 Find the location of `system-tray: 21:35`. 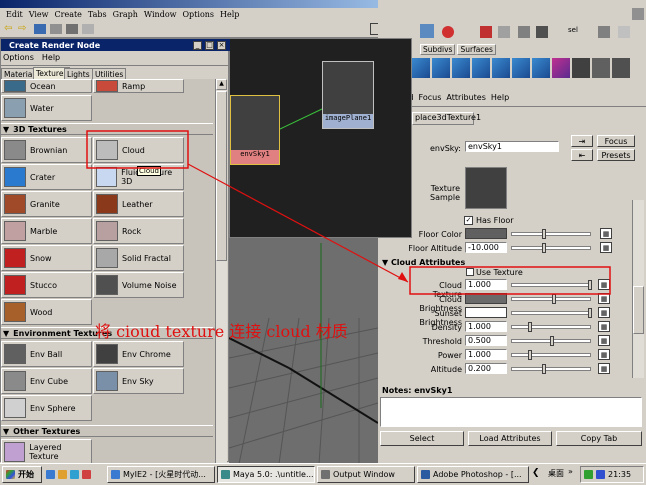

system-tray: 21:35 is located at coordinates (612, 474).